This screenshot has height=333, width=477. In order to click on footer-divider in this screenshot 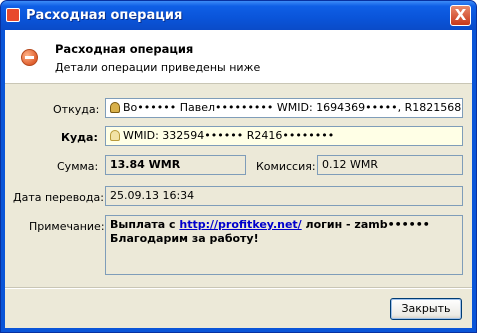, I will do `click(238, 288)`.